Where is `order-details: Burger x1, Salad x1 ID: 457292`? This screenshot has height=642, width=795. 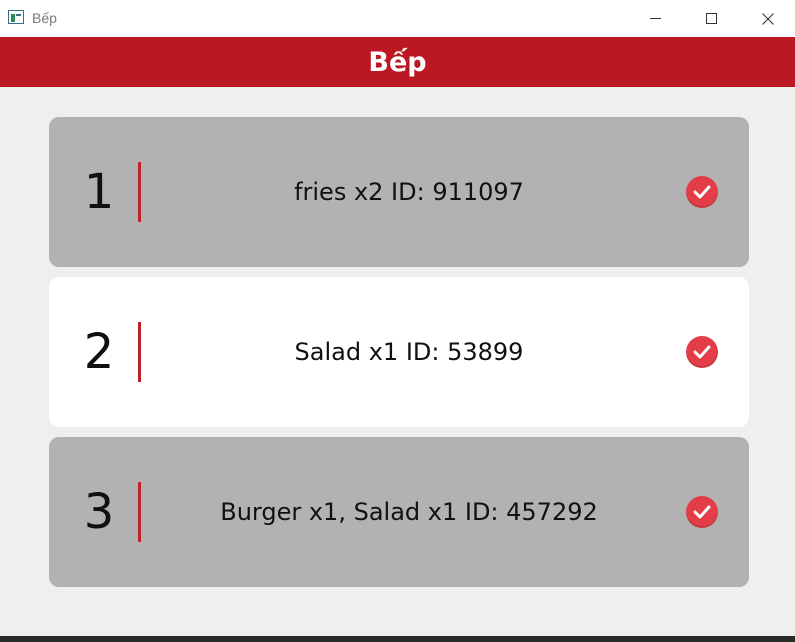
order-details: Burger x1, Salad x1 ID: 457292 is located at coordinates (409, 512).